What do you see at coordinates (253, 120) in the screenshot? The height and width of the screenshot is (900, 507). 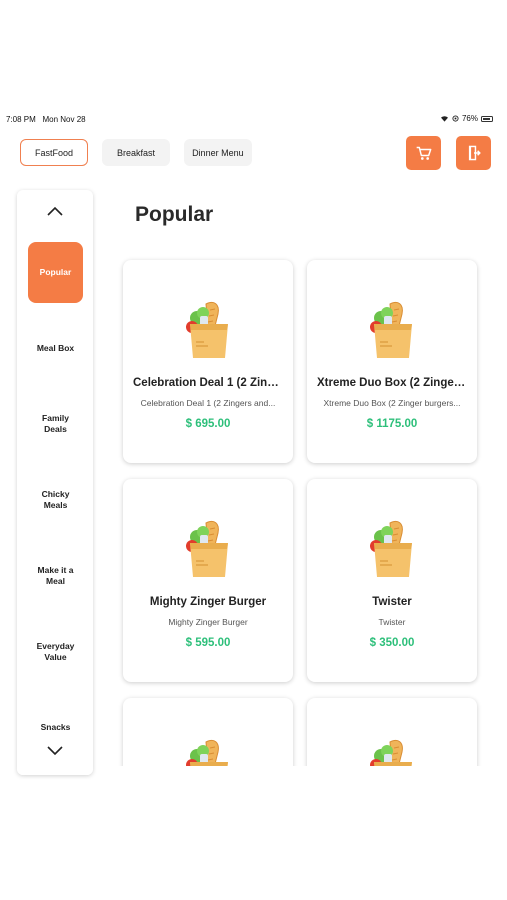 I see `status-bar: 7:08 PM Mon Nov 28 76%` at bounding box center [253, 120].